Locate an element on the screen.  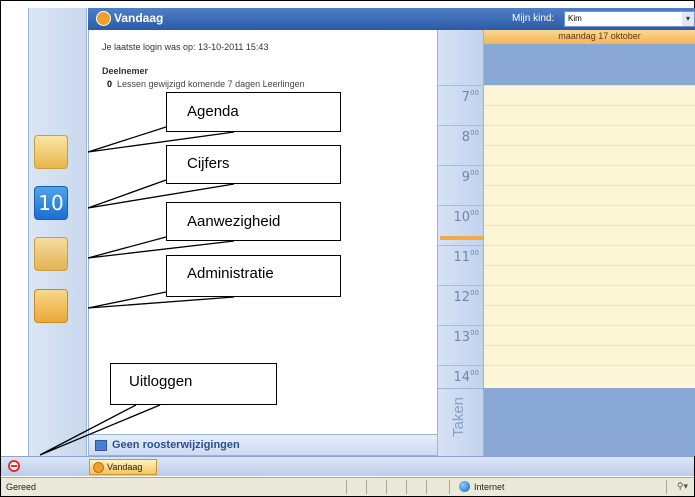
taskbar-tab-label: Vandaag is located at coordinates (125, 467).